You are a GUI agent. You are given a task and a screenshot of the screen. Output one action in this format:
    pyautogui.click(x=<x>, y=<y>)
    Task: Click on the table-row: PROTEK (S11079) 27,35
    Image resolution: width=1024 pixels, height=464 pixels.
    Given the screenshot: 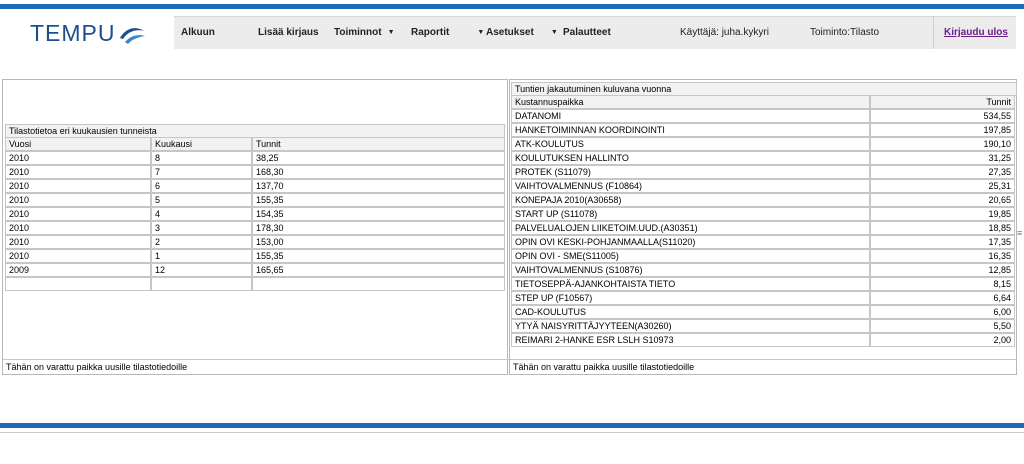 What is the action you would take?
    pyautogui.click(x=763, y=172)
    